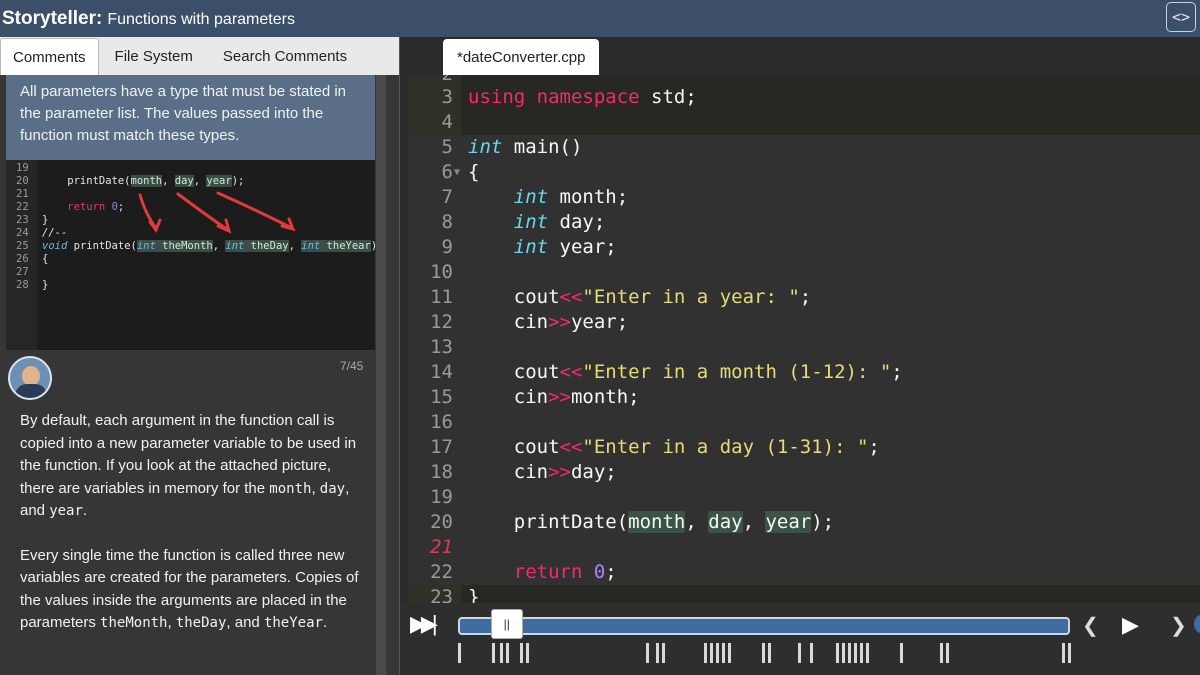 The image size is (1200, 675). I want to click on tab-file-system: File System, so click(154, 56).